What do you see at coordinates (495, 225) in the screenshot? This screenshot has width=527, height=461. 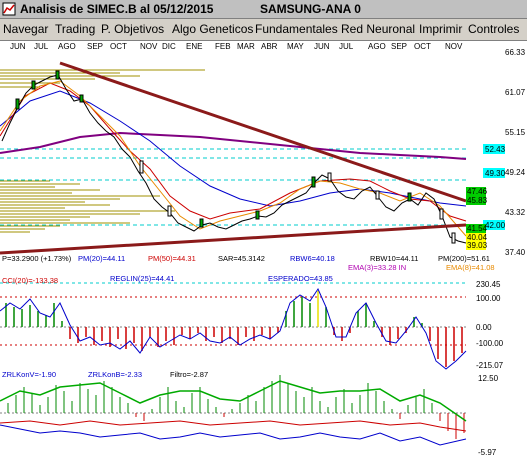 I see `level-tag: 42.00` at bounding box center [495, 225].